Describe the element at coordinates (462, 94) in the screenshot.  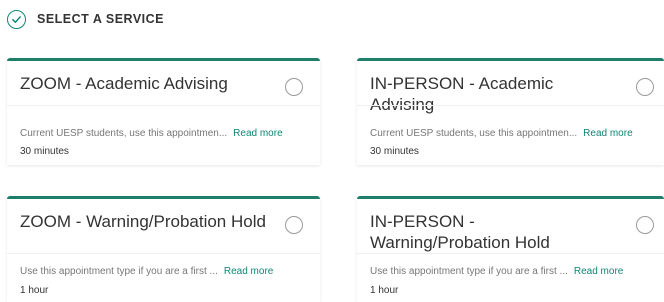
I see `service-title: IN-PERSON - Academic Advising` at that location.